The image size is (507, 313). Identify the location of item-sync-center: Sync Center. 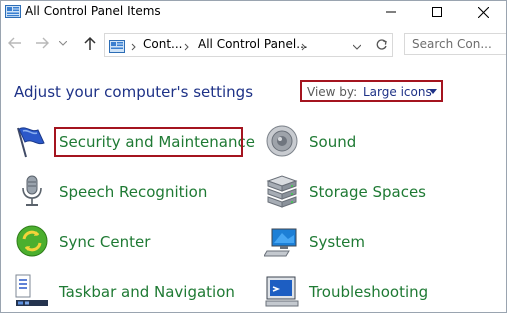
(134, 243).